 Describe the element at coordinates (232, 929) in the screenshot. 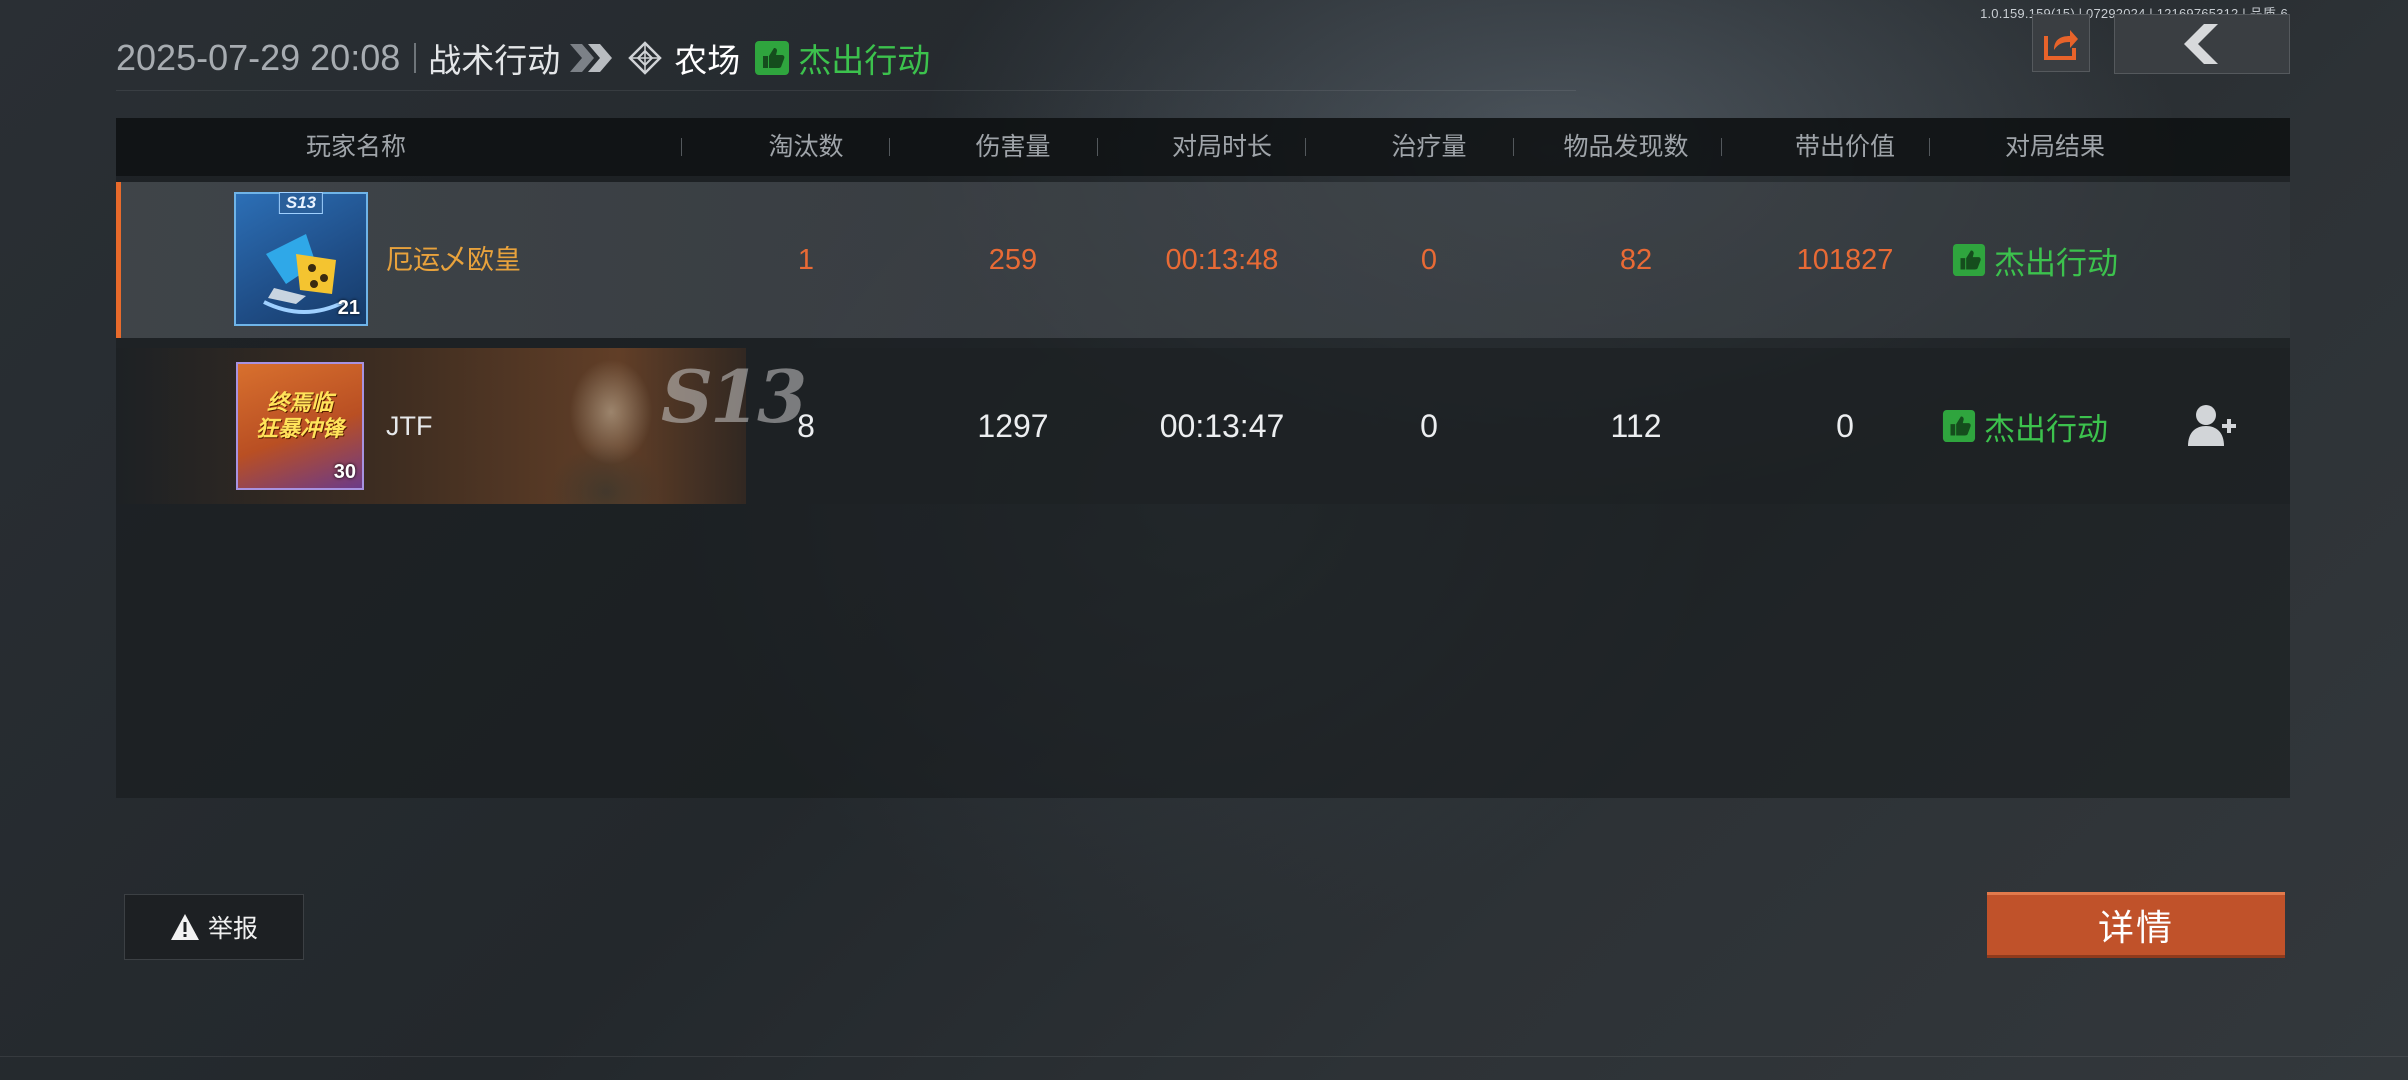

I see `report-label: 举报` at that location.